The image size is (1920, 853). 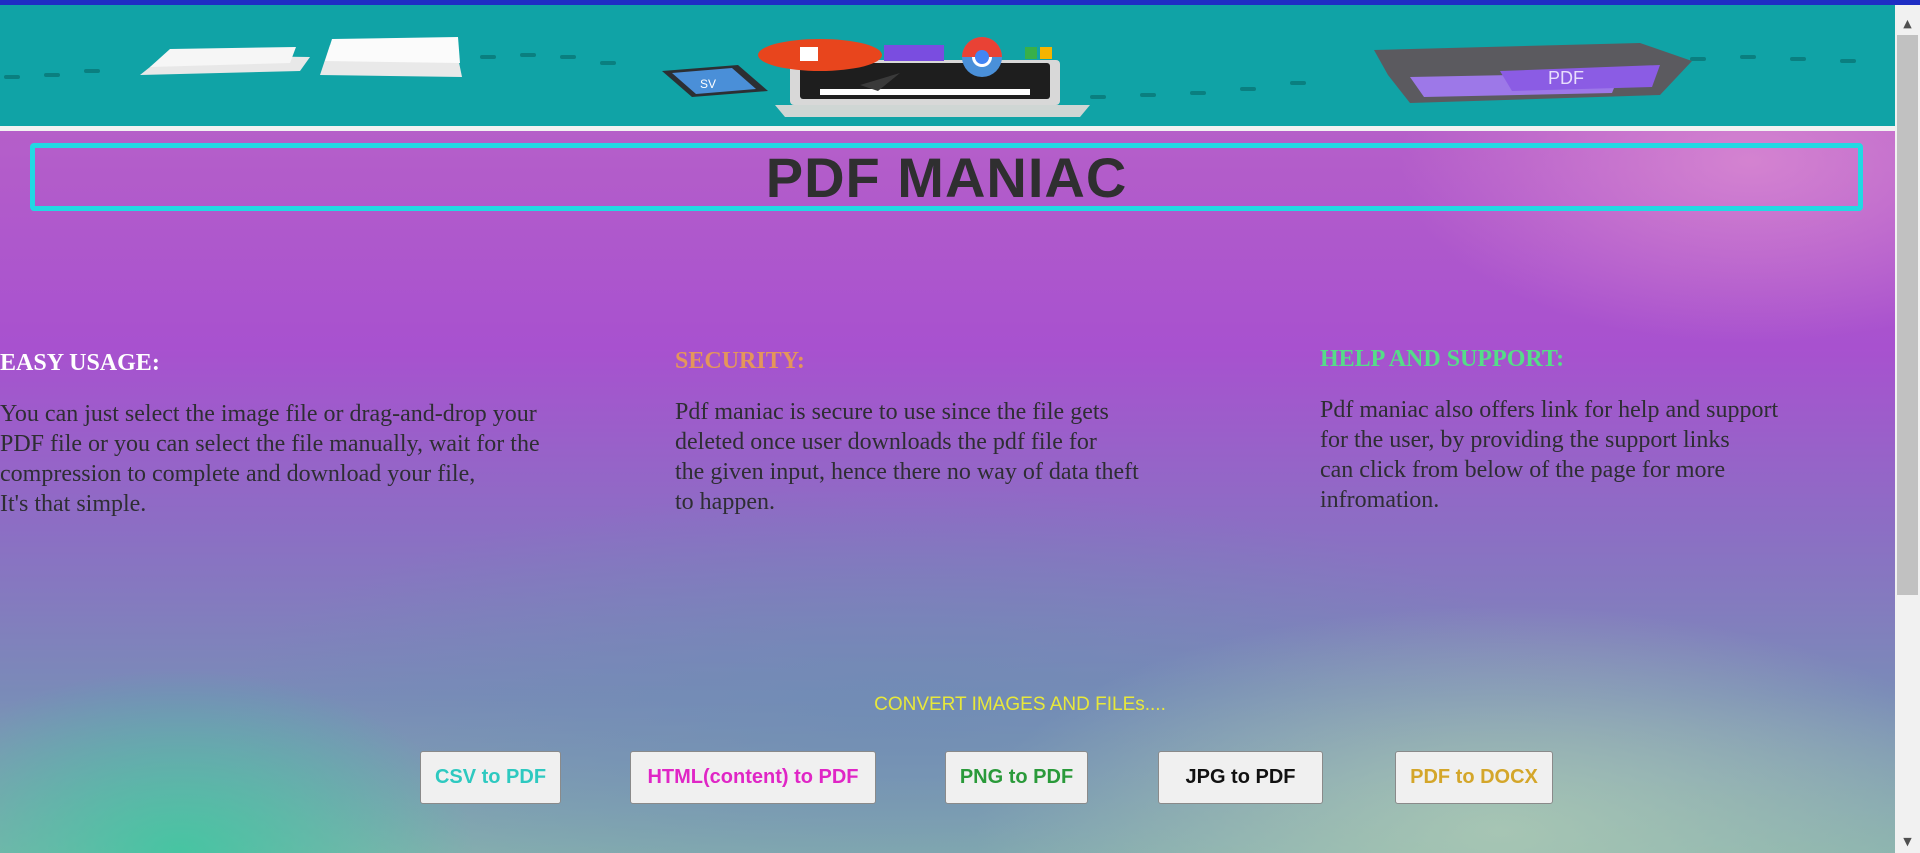 I want to click on csv-to-pdf-button: CSV to PDF, so click(x=490, y=777).